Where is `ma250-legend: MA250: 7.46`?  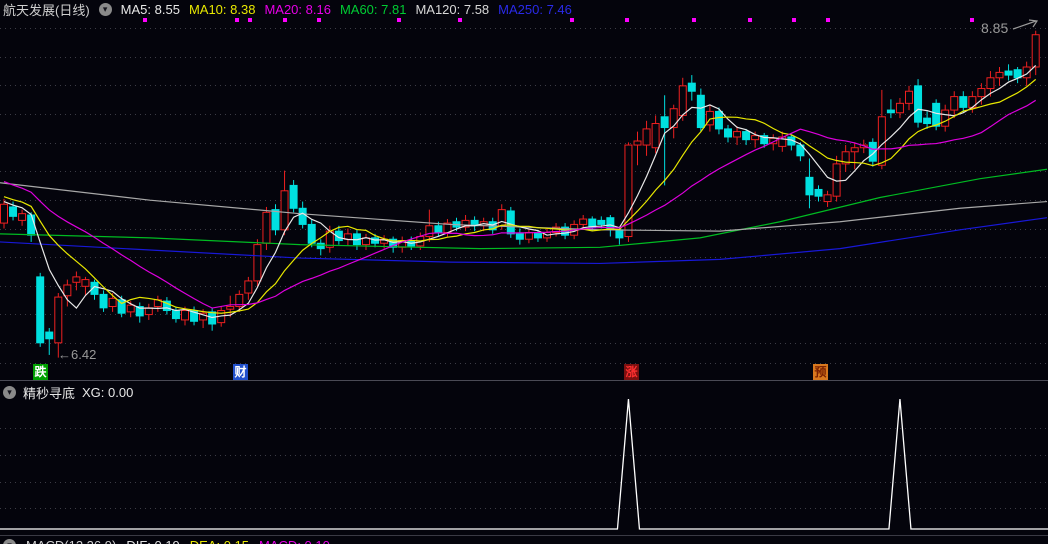
ma250-legend: MA250: 7.46 is located at coordinates (535, 9).